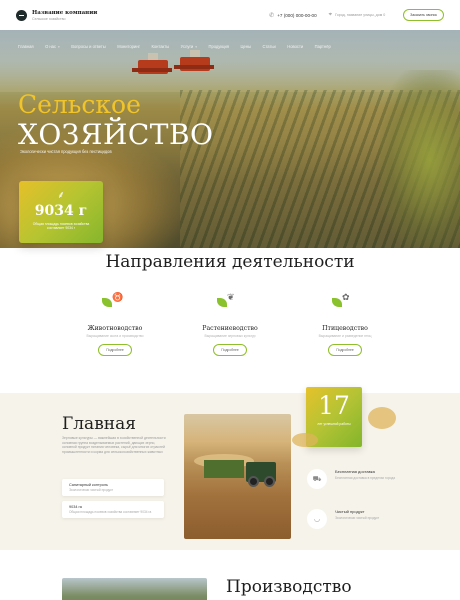 The image size is (460, 600). I want to click on feature-title: Бесплатная доставка, so click(355, 471).